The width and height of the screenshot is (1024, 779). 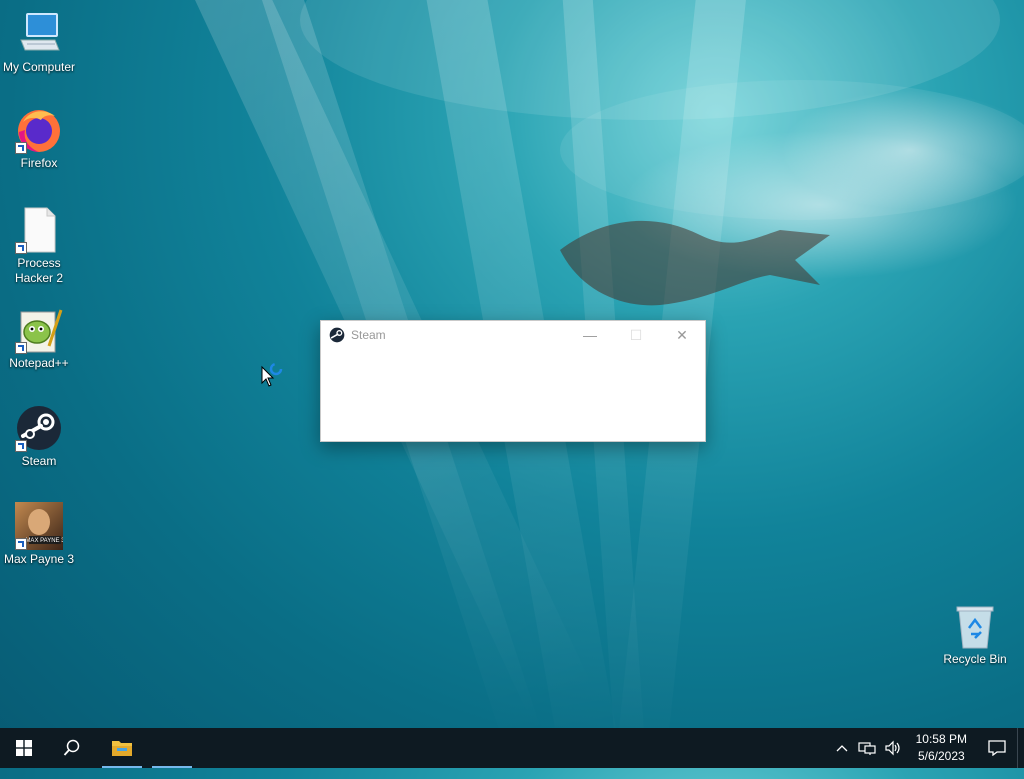 I want to click on start-button, so click(x=24, y=748).